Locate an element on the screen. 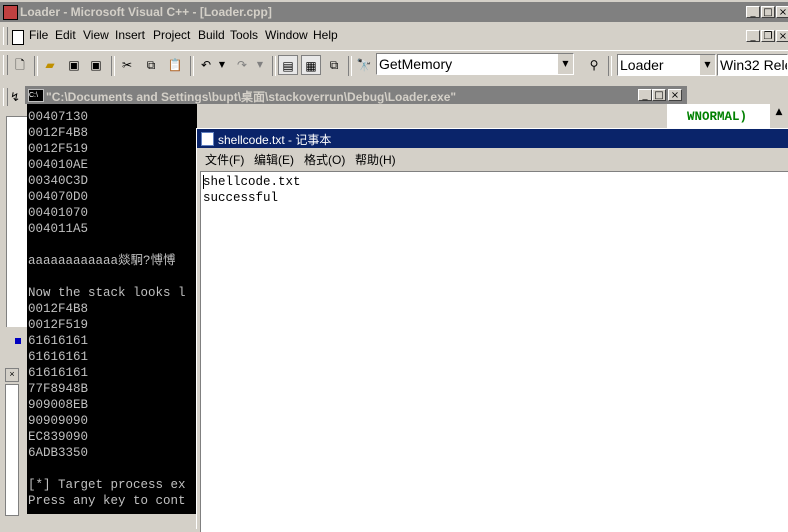 This screenshot has width=788, height=532. console-line: 004070D0 is located at coordinates (58, 197).